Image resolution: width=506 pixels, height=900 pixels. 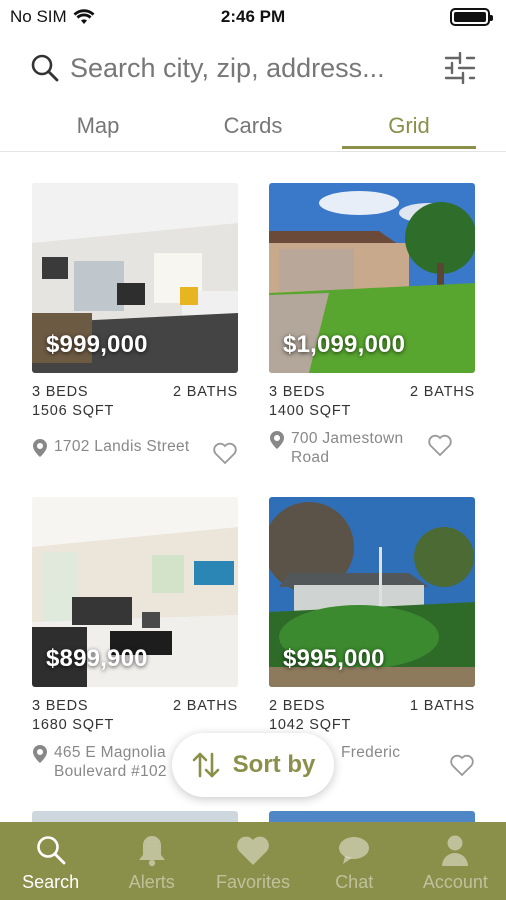 What do you see at coordinates (38, 16) in the screenshot?
I see `carrier-label: No SIM` at bounding box center [38, 16].